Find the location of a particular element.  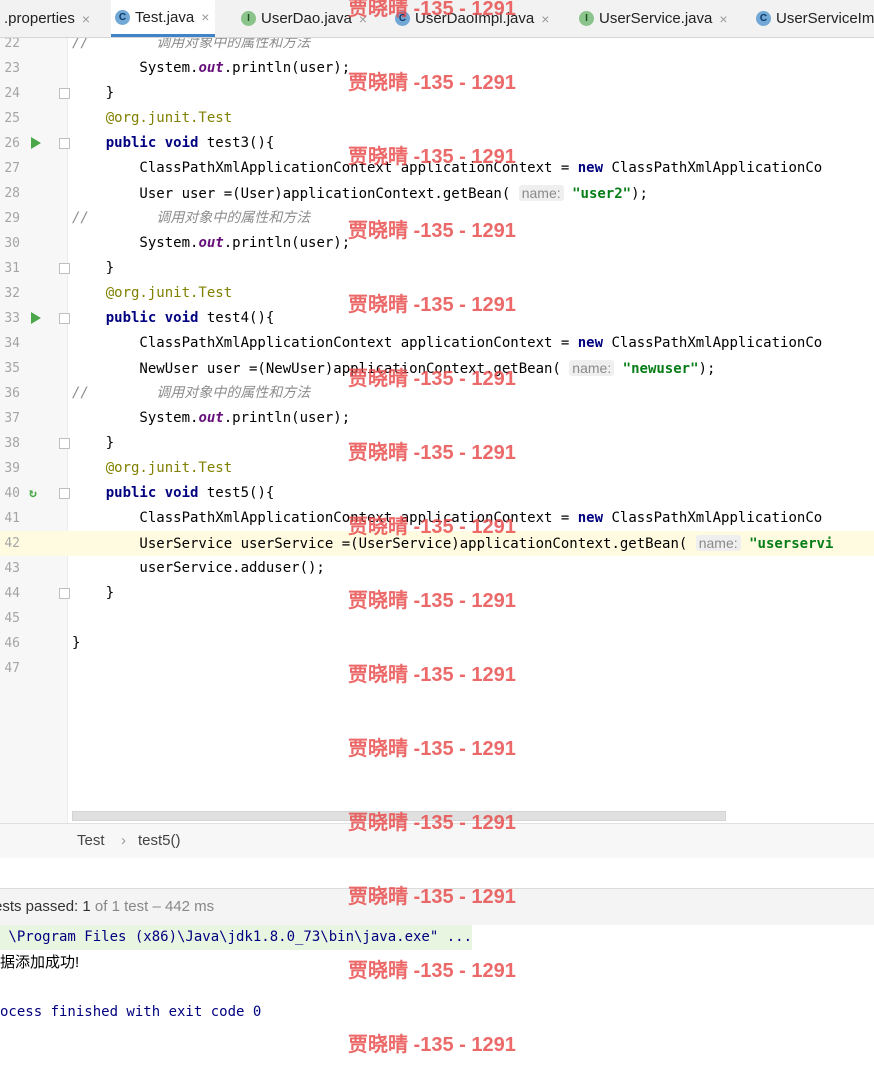

tab-label: UserService.java is located at coordinates (656, 18).